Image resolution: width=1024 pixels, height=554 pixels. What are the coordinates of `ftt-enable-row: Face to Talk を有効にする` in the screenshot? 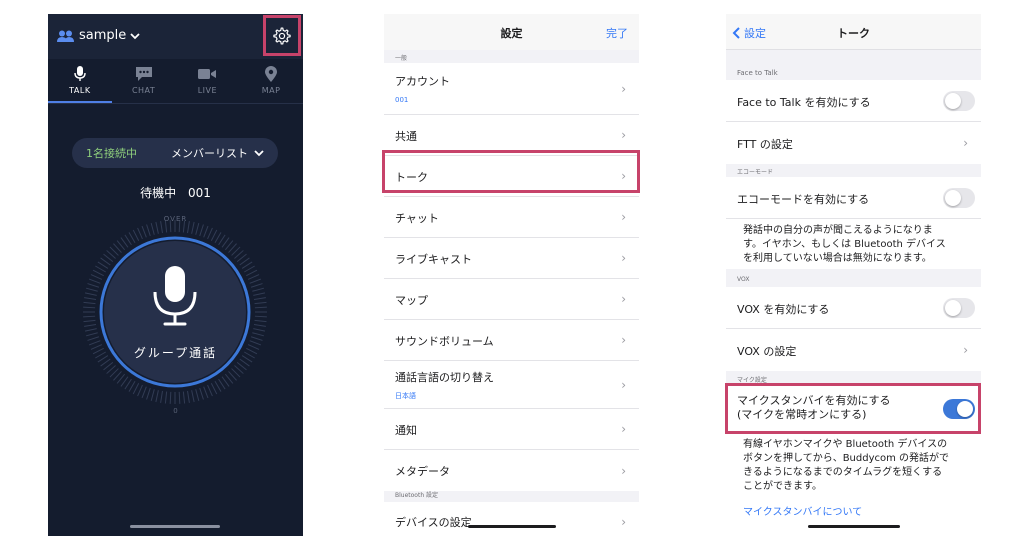 It's located at (853, 101).